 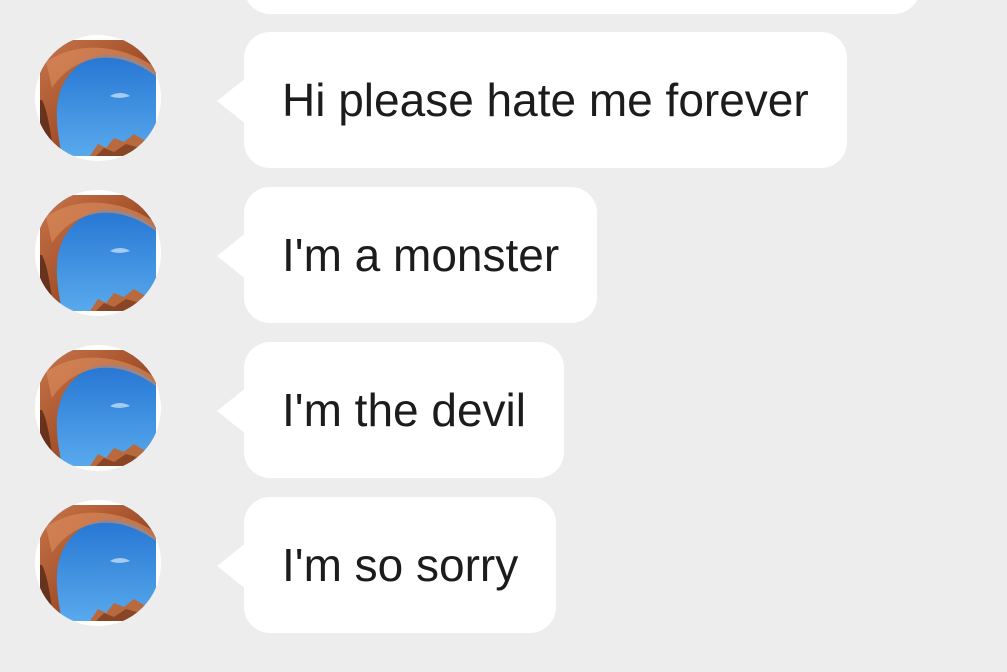 I want to click on message-text: I'm so sorry, so click(x=400, y=565).